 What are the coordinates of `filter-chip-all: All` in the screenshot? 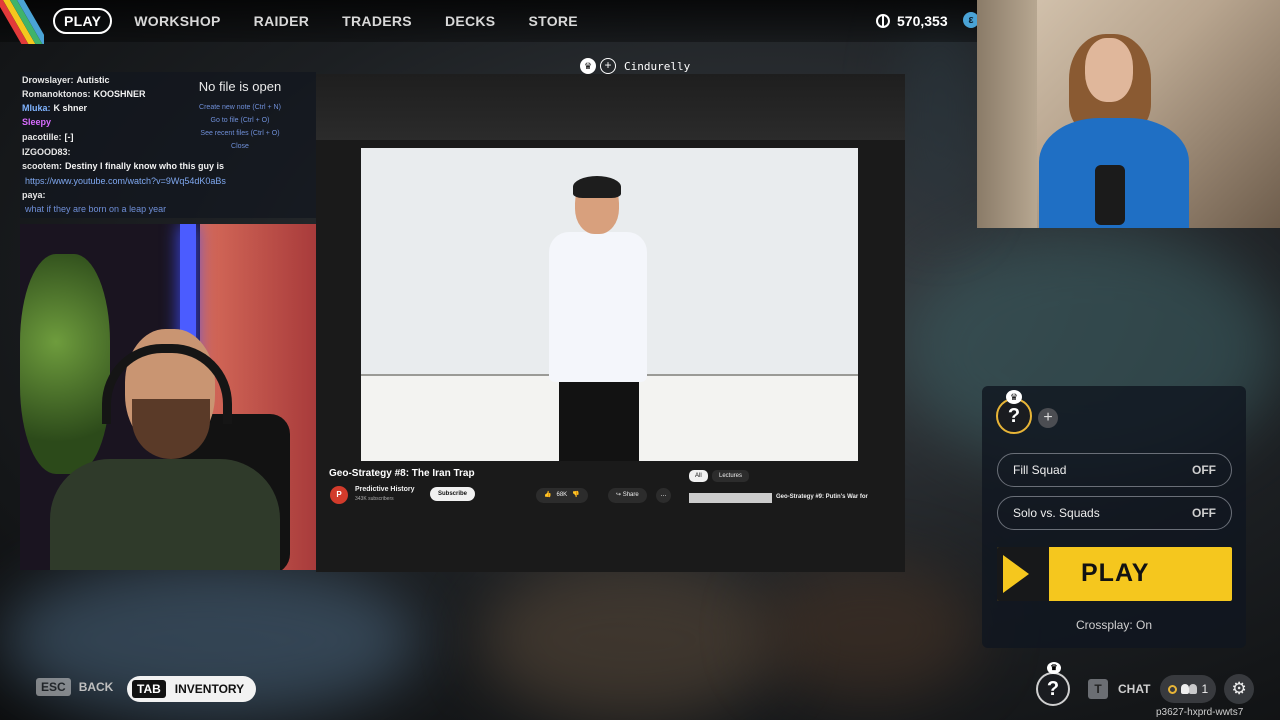 It's located at (698, 476).